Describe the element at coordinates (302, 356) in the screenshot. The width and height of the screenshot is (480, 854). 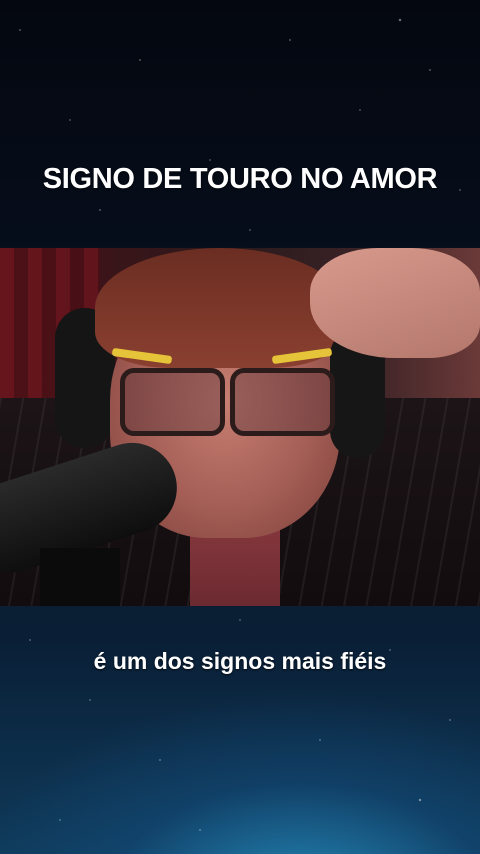
I see `glasses-gold-accent-right` at that location.